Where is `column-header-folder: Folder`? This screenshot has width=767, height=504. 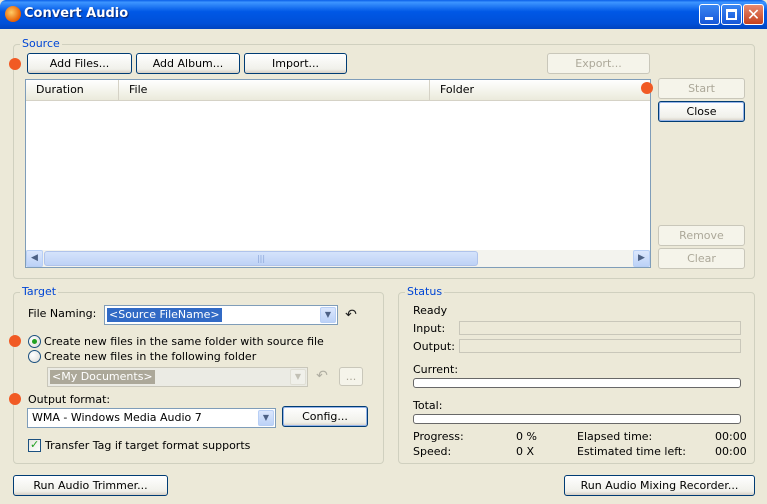 column-header-folder: Folder is located at coordinates (540, 90).